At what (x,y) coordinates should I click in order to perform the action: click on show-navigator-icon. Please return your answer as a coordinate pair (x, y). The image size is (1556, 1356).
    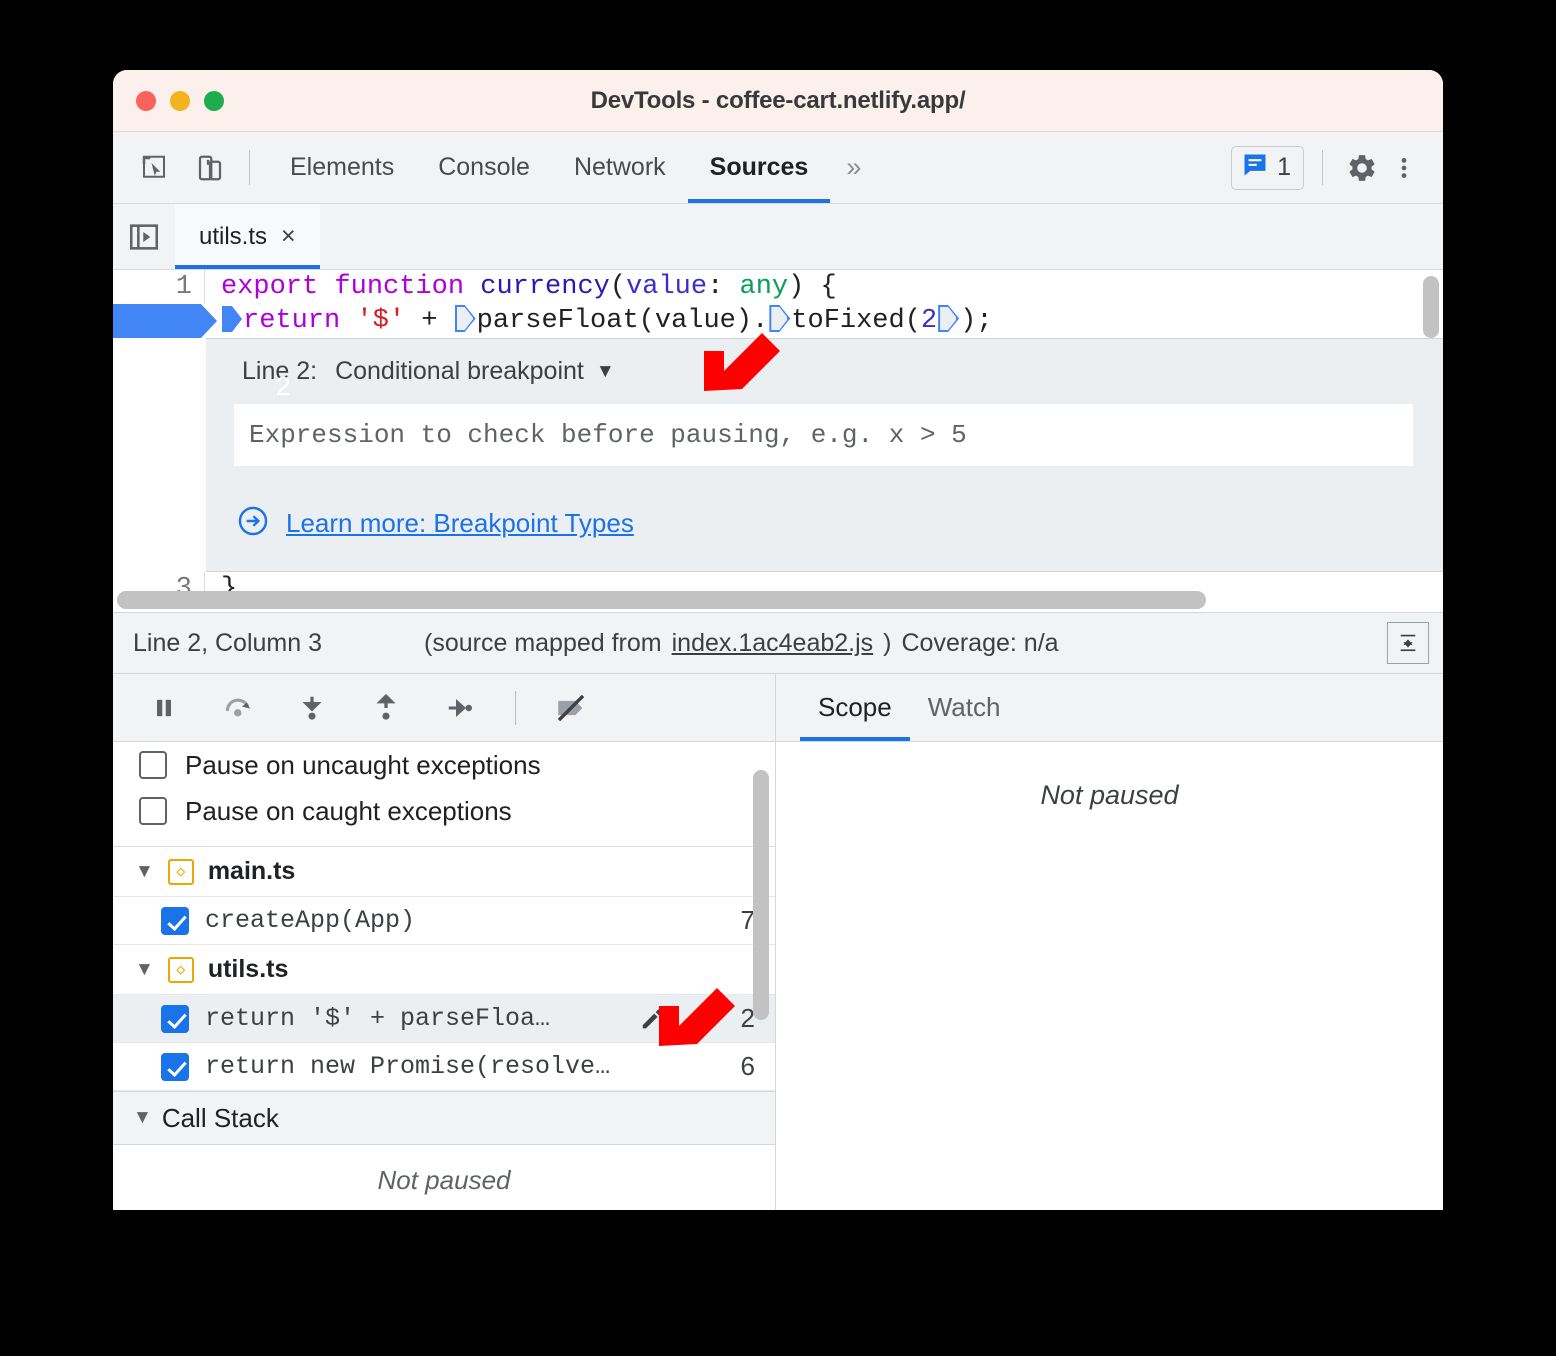
    Looking at the image, I should click on (144, 236).